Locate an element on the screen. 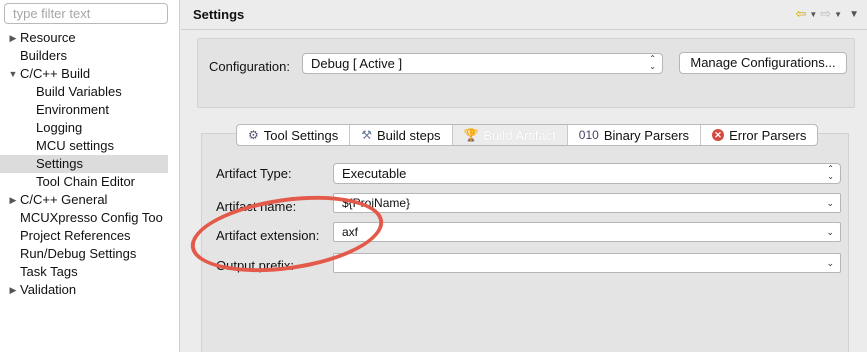 The width and height of the screenshot is (867, 352). tree-item-logging: Logging is located at coordinates (90, 128).